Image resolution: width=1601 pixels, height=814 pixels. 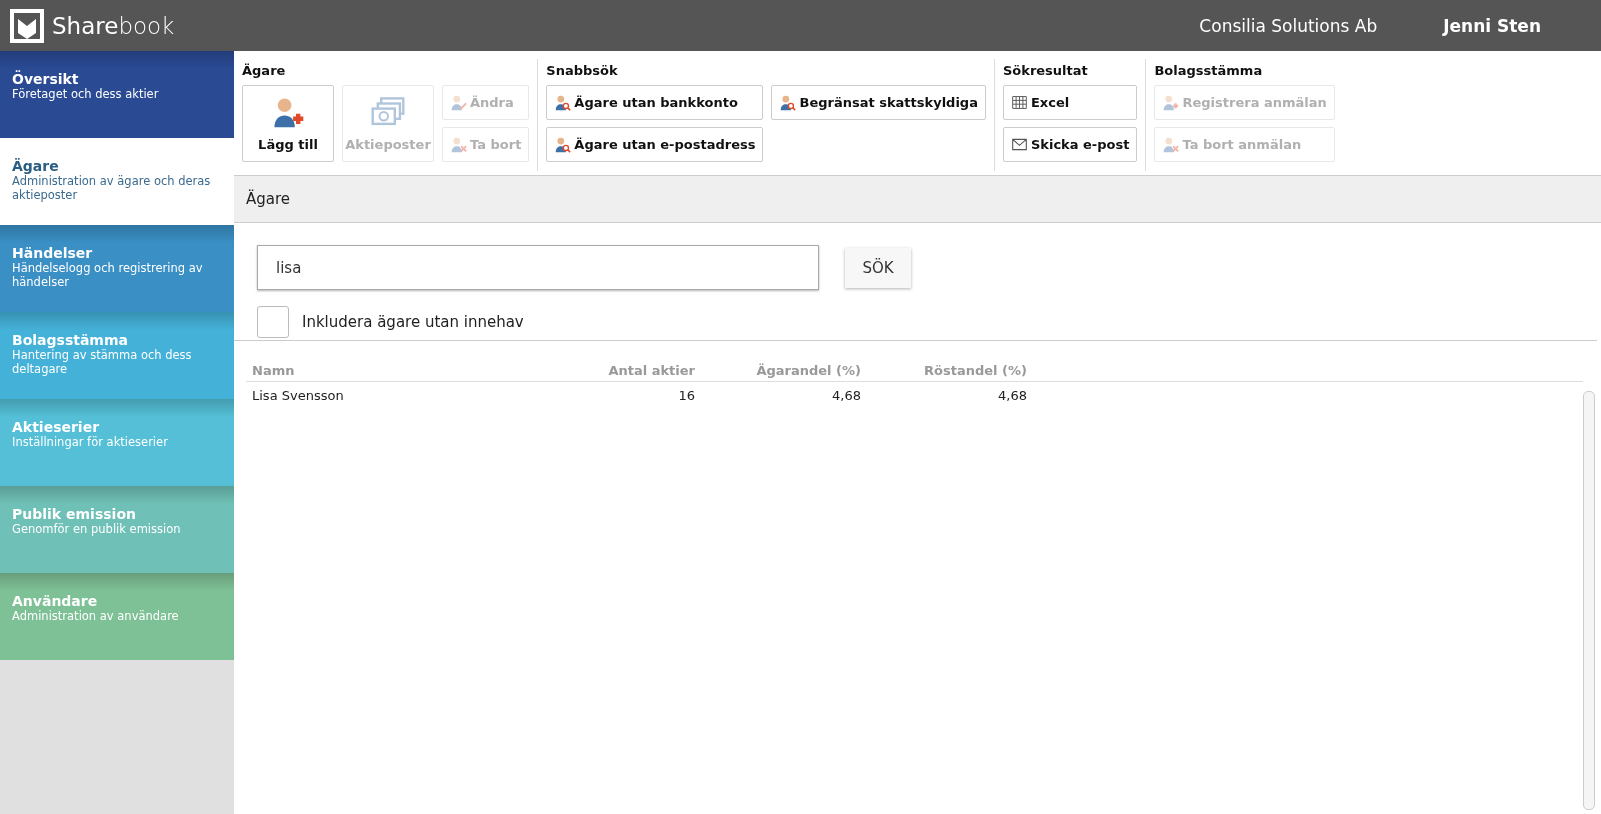 I want to click on toolbar-button: Lägg till, so click(x=288, y=123).